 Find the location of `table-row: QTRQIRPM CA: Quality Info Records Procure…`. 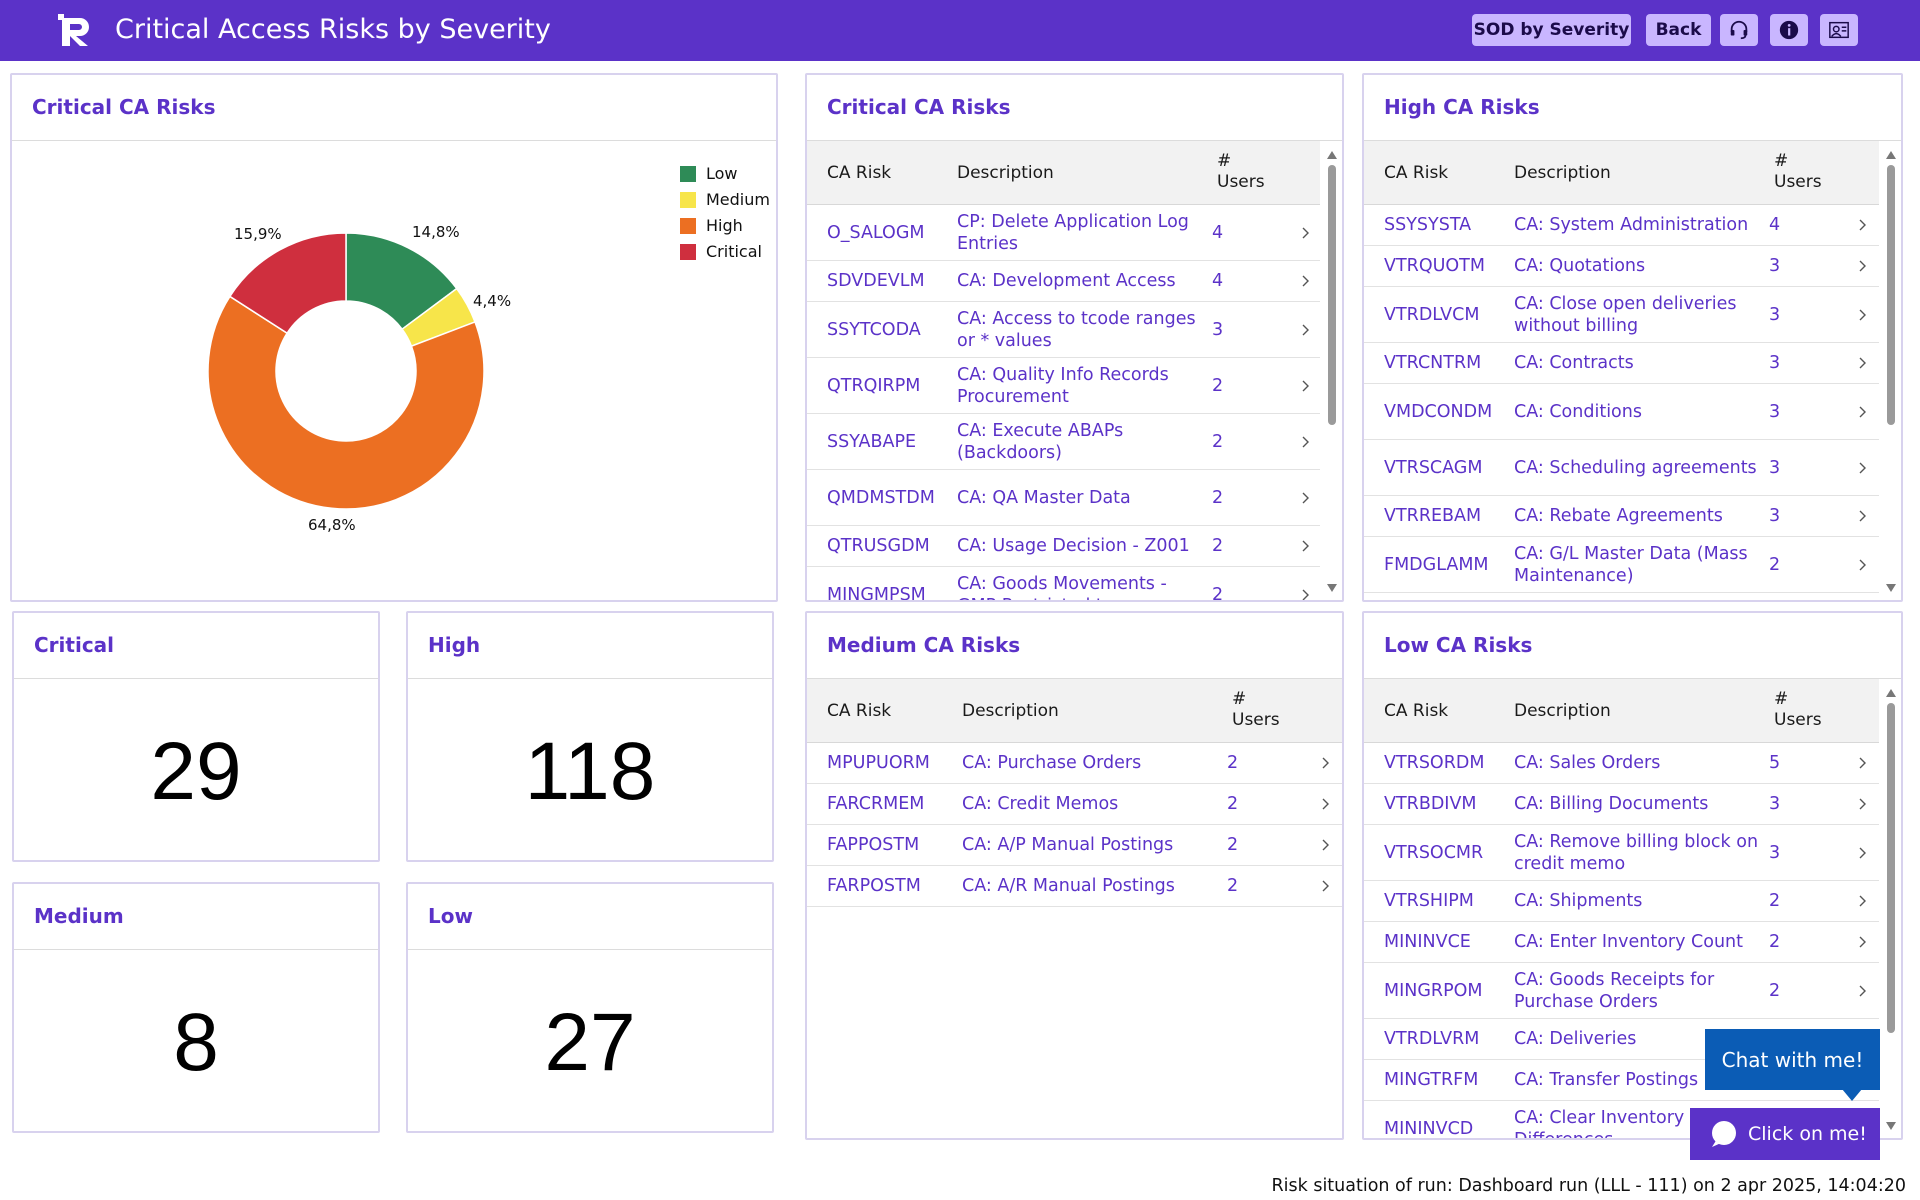

table-row: QTRQIRPM CA: Quality Info Records Procure… is located at coordinates (1063, 386).